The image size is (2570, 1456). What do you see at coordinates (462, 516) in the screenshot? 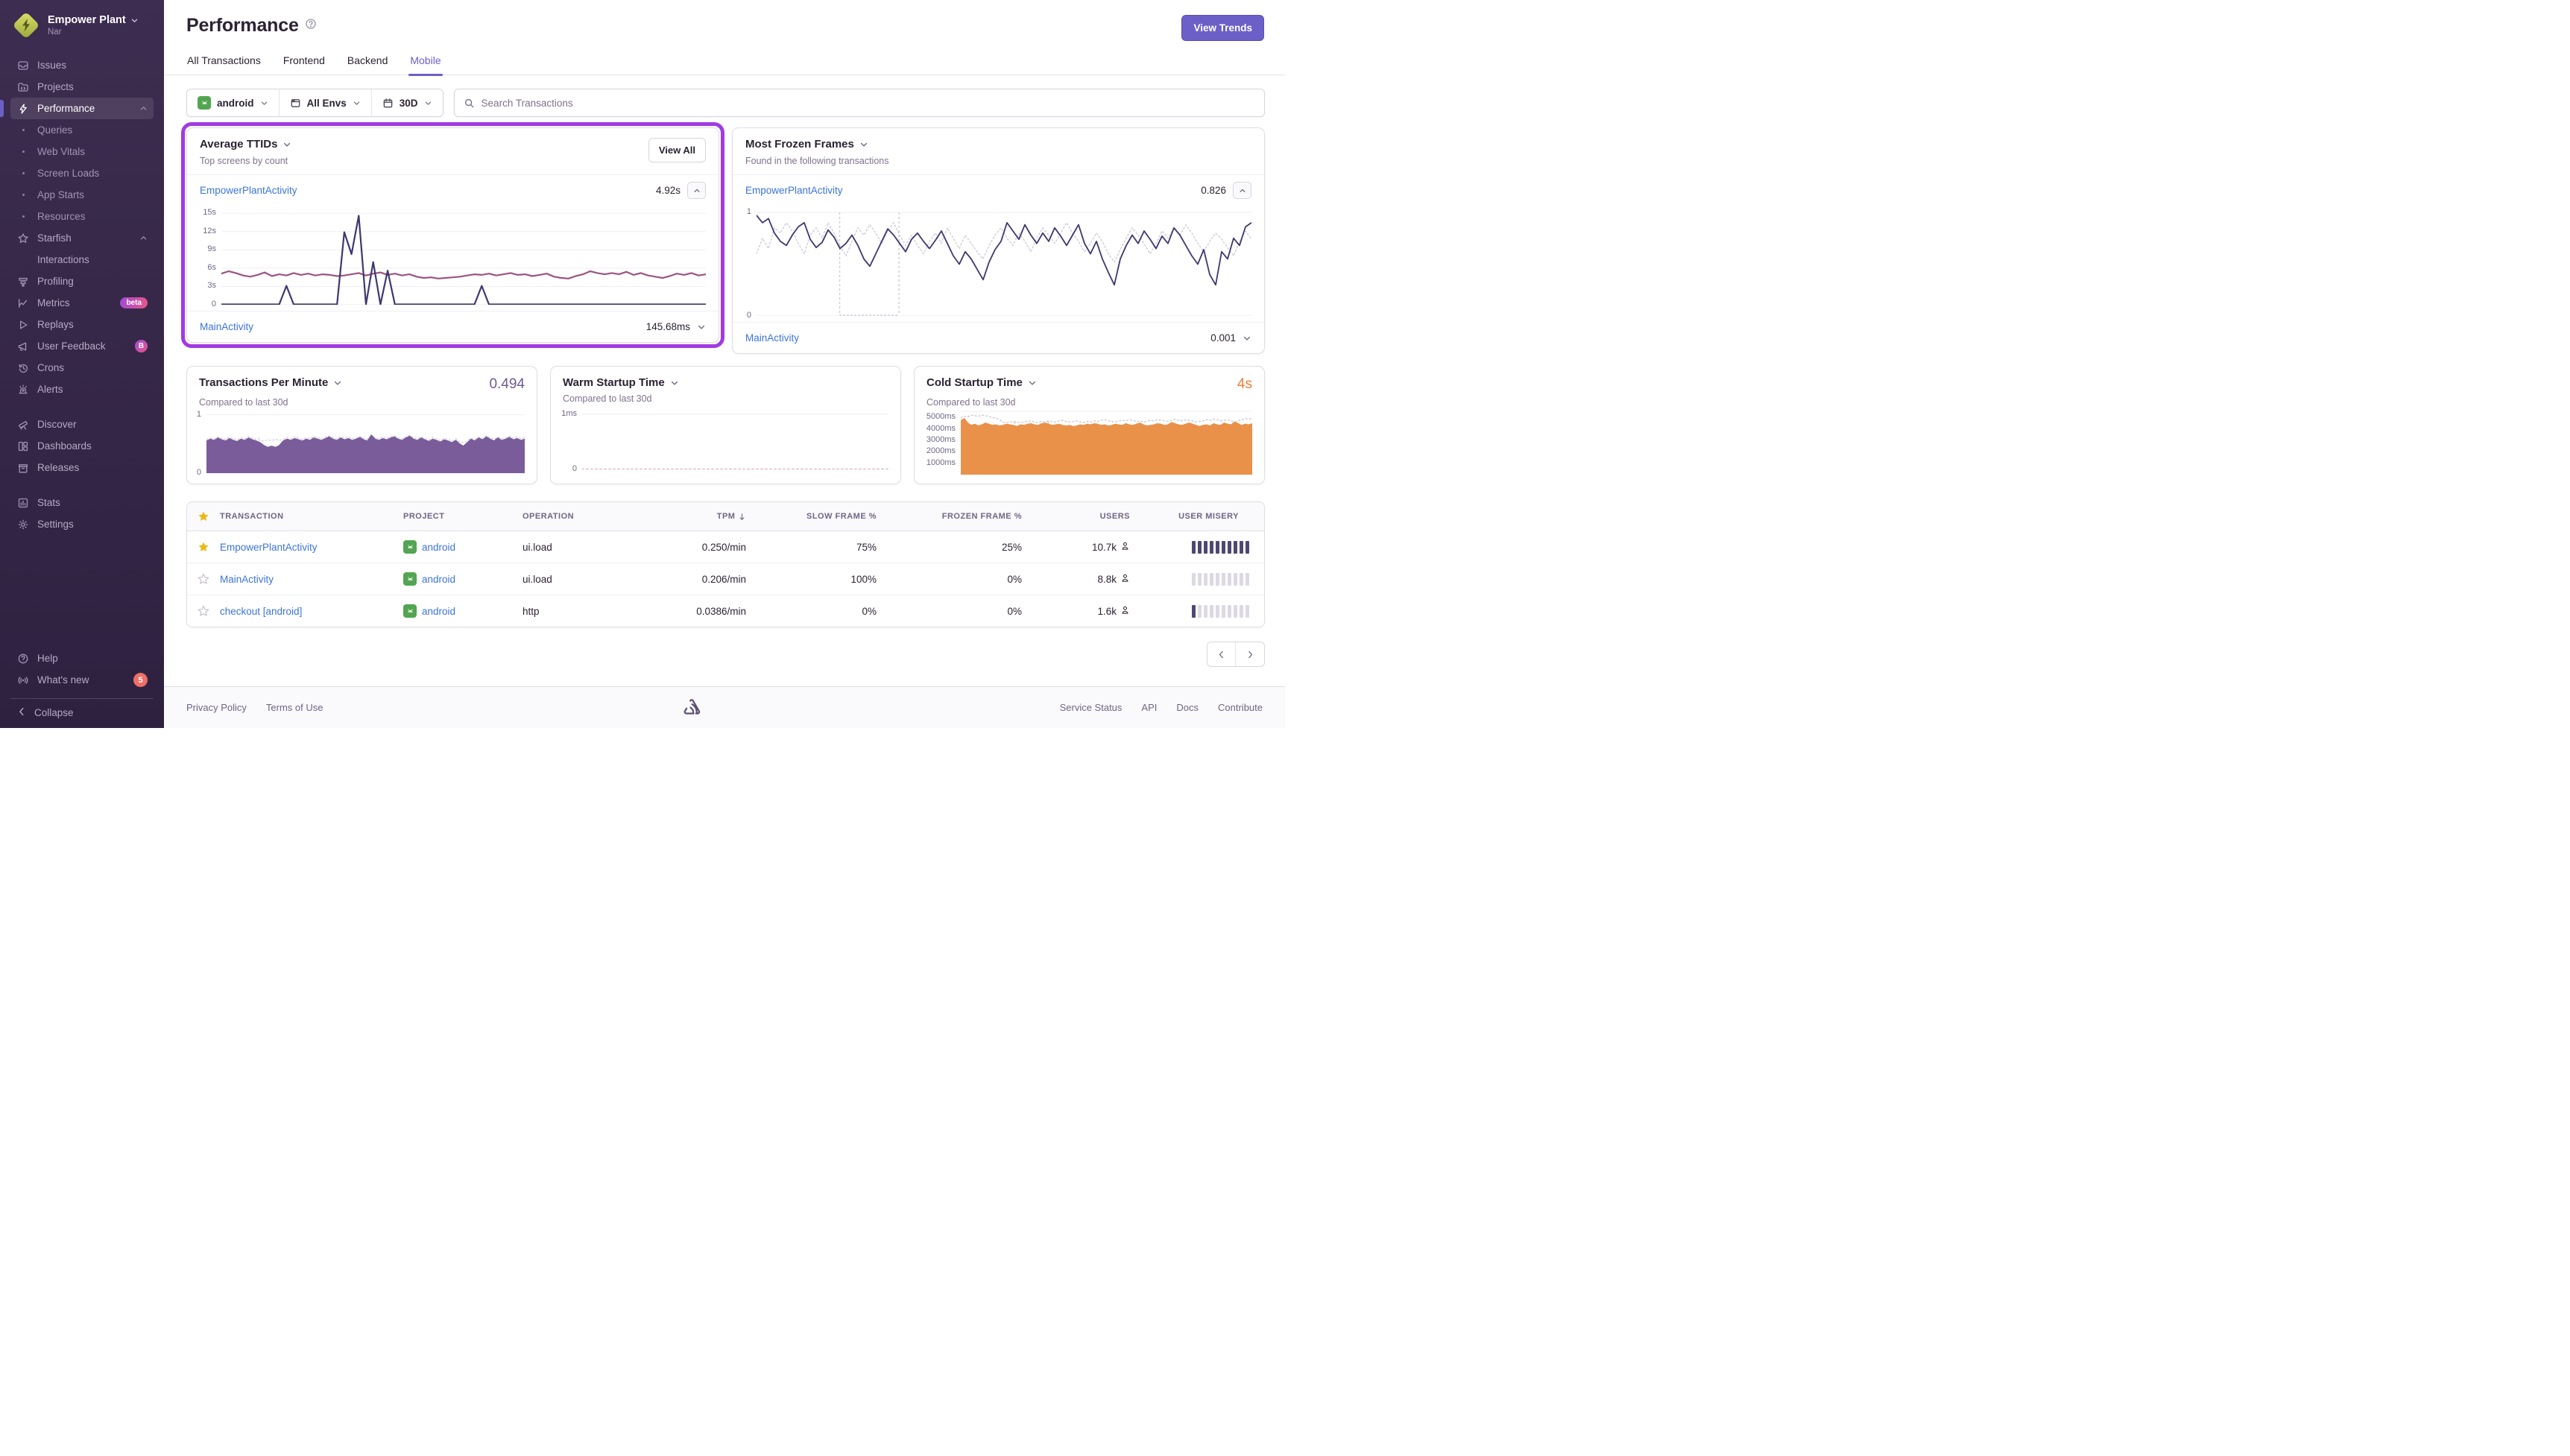
I see `column-header-project: PROJECT` at bounding box center [462, 516].